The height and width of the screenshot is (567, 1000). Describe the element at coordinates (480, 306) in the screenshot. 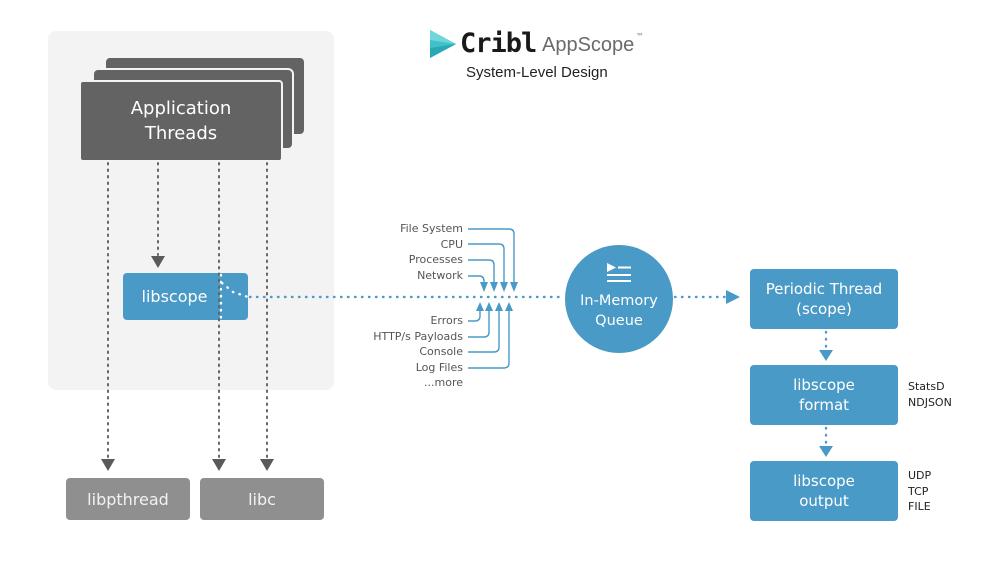

I see `input-arrow-errors` at that location.